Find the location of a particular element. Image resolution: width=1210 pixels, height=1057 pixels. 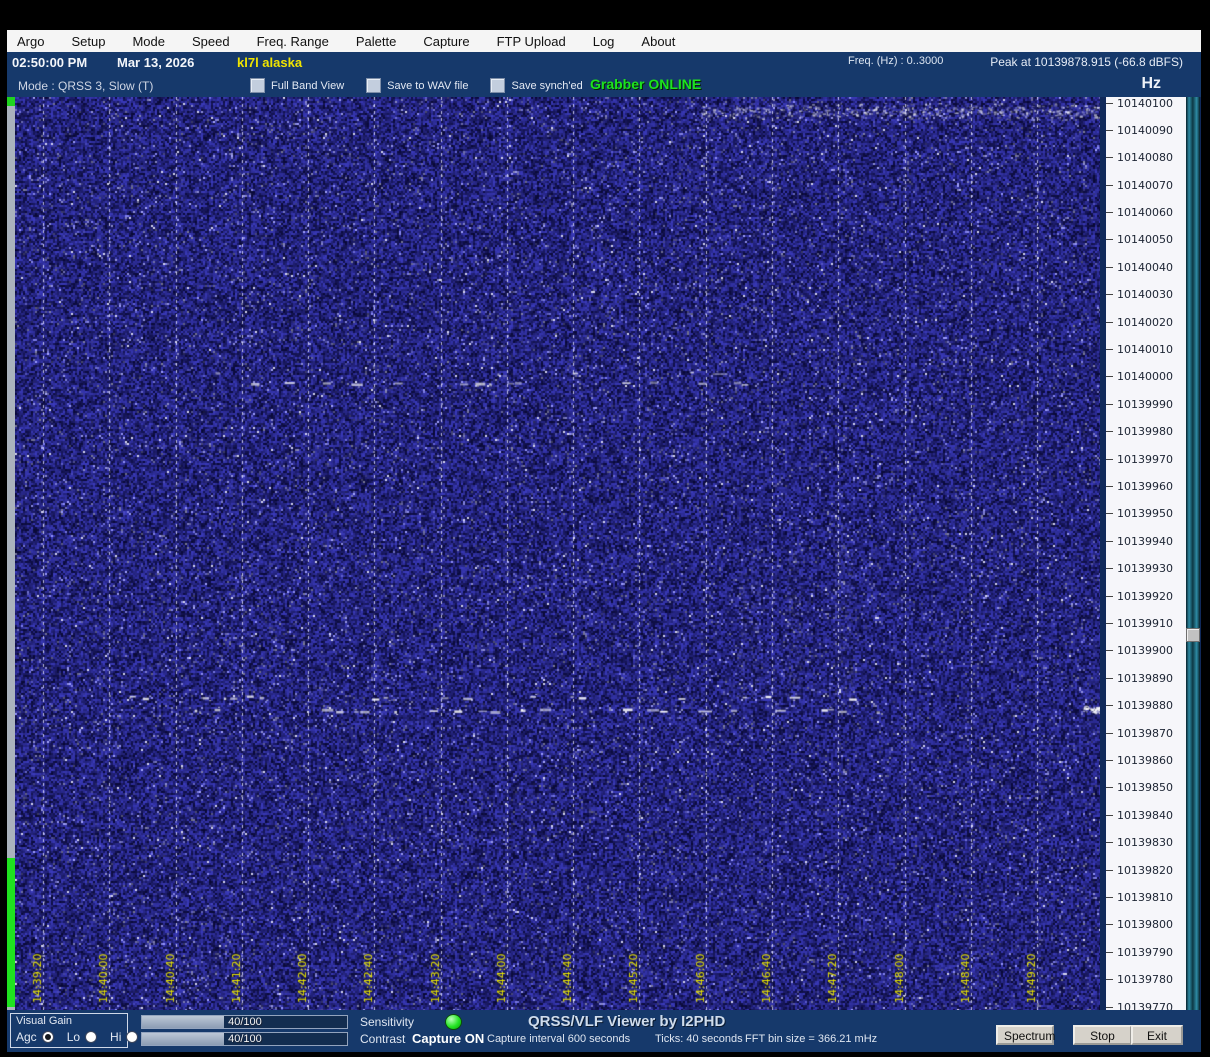

spectrum-button: Spectrum is located at coordinates (1025, 1035).